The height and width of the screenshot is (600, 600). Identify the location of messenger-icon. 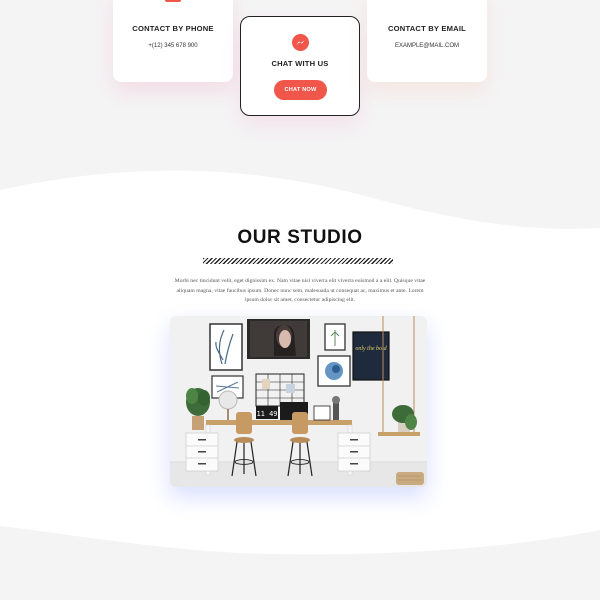
(300, 42).